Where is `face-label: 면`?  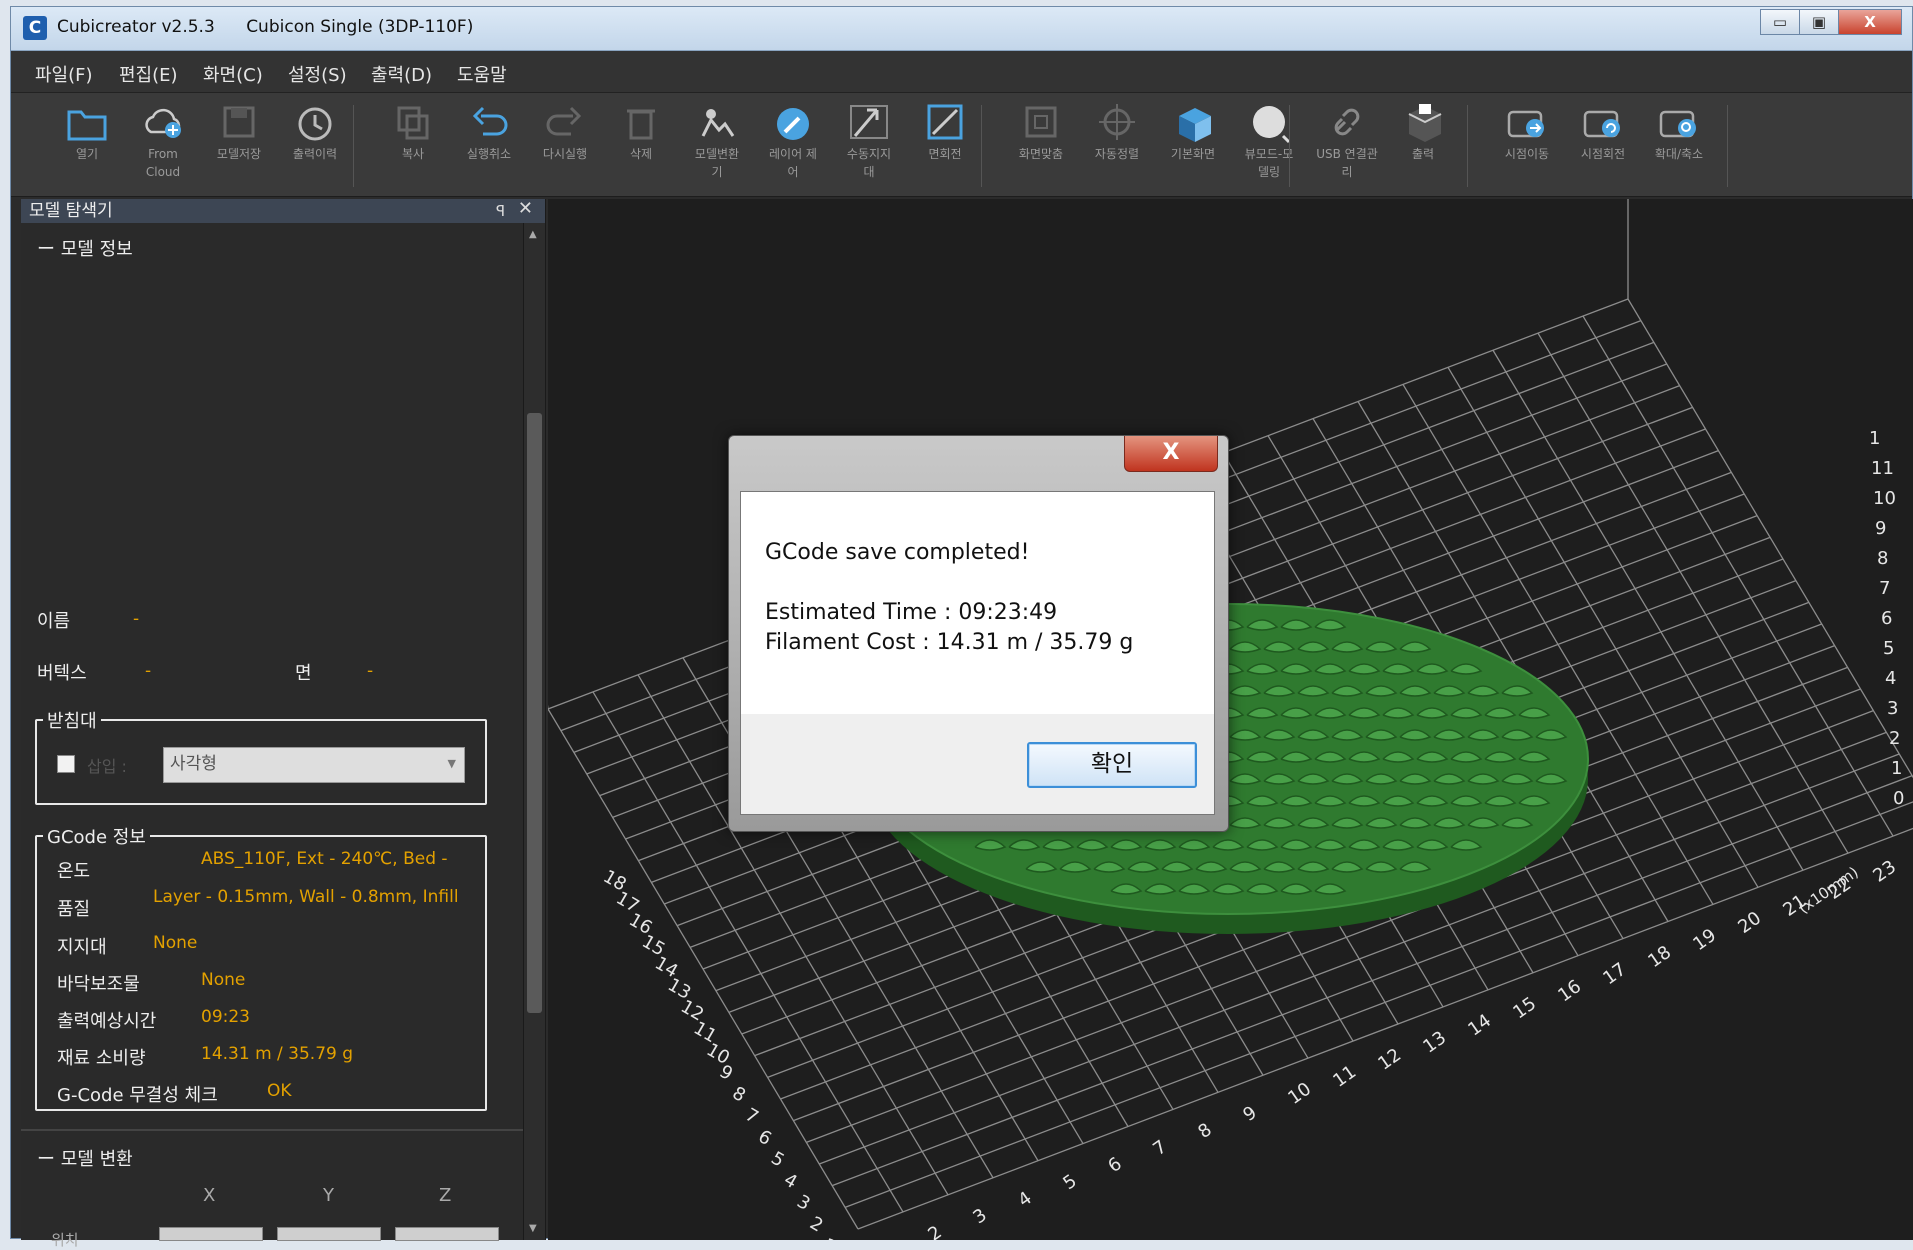 face-label: 면 is located at coordinates (303, 673).